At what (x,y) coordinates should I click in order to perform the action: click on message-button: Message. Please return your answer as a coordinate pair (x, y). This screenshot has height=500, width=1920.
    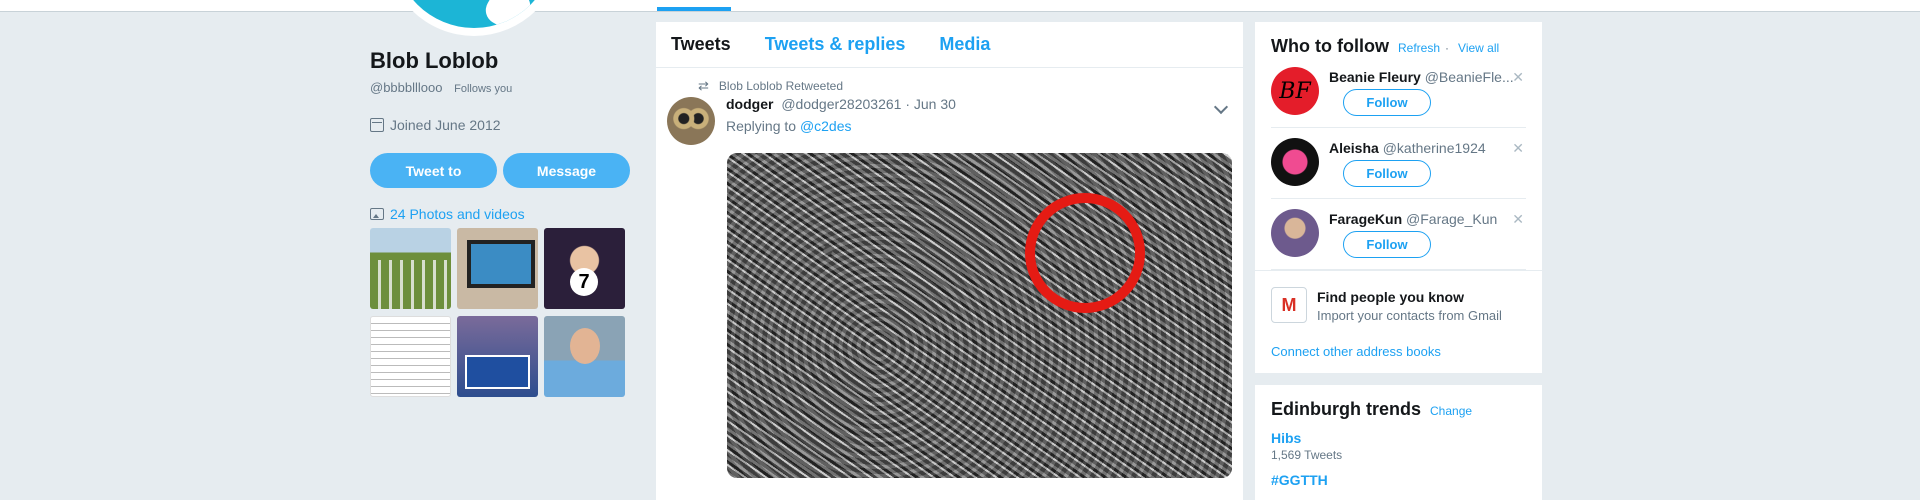
    Looking at the image, I should click on (566, 170).